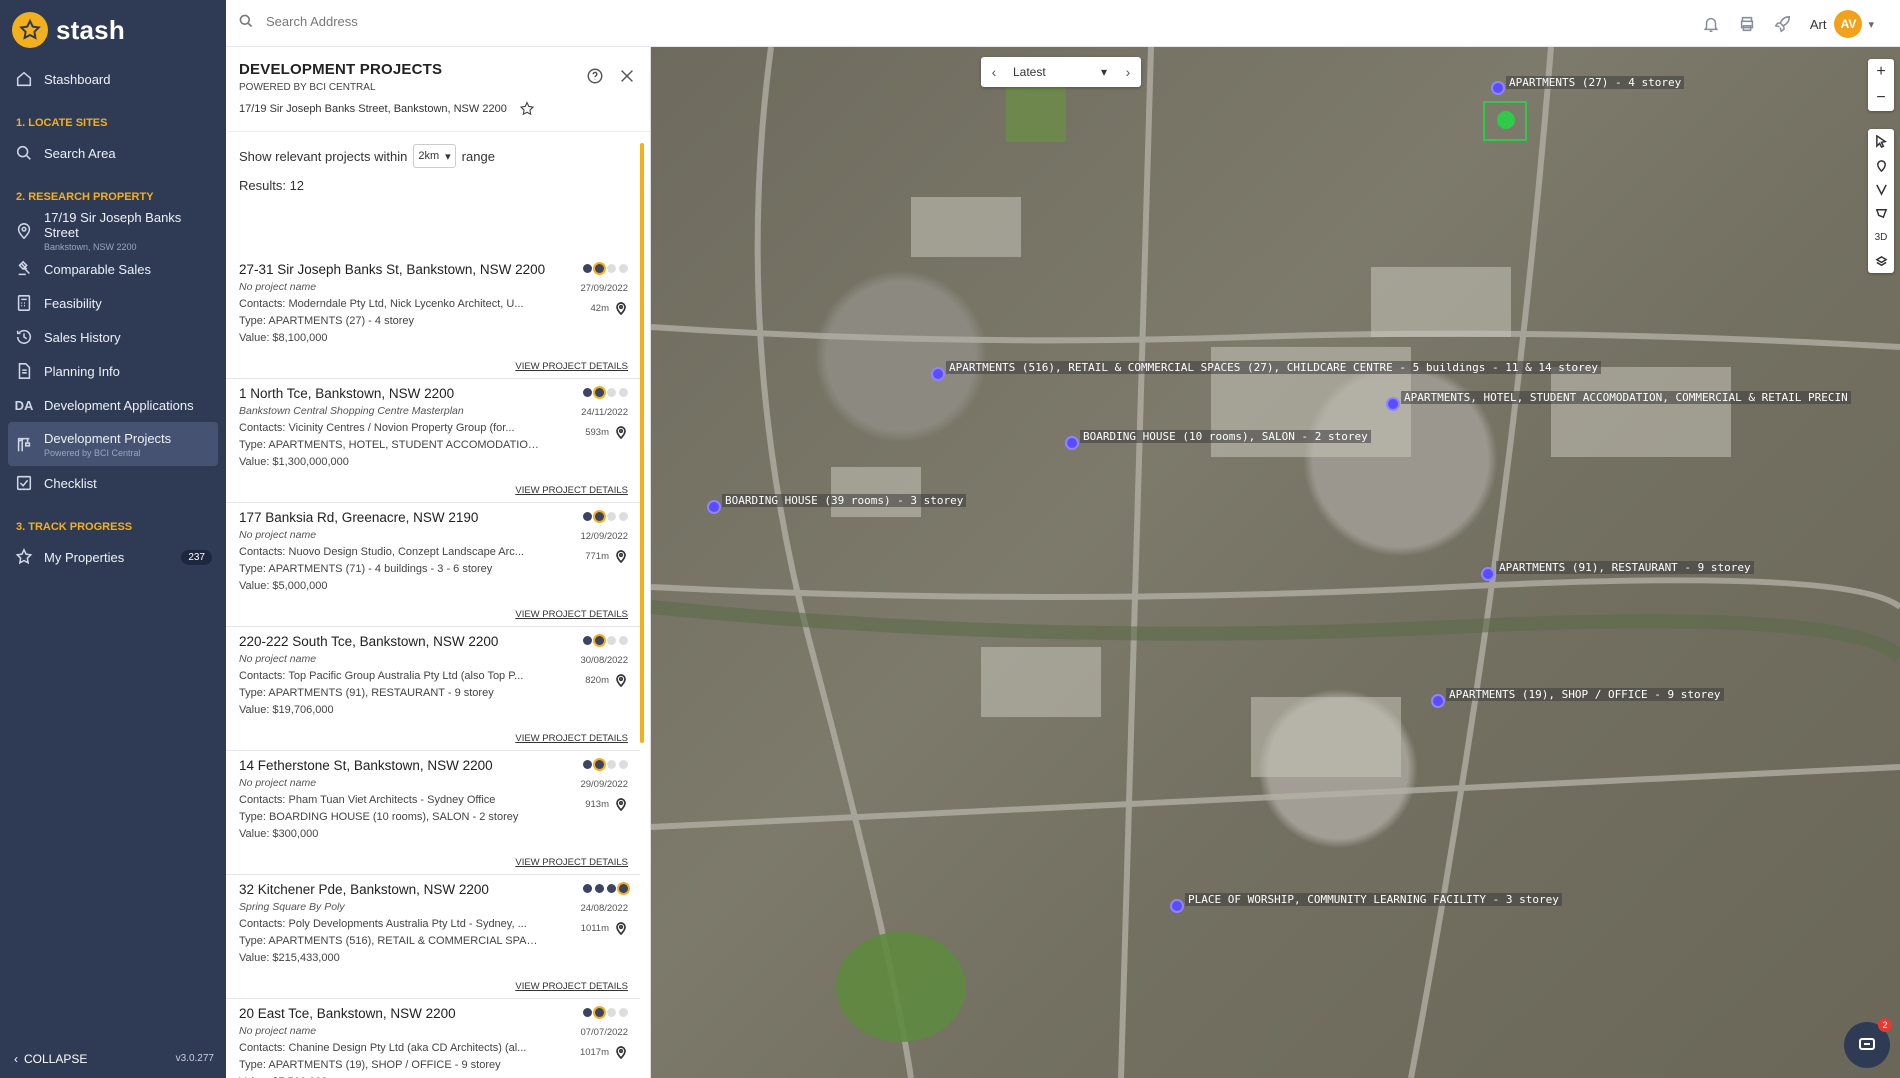 The width and height of the screenshot is (1900, 1078). I want to click on project-address: 177 Banksia Rd, Greenacre, NSW 2190, so click(433, 517).